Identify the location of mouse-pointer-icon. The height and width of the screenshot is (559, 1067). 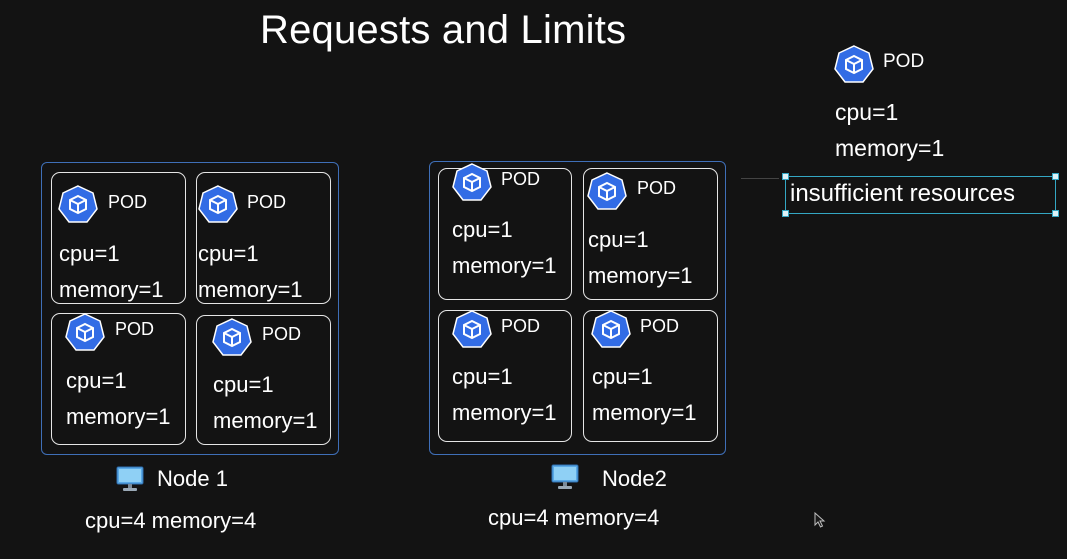
(820, 520).